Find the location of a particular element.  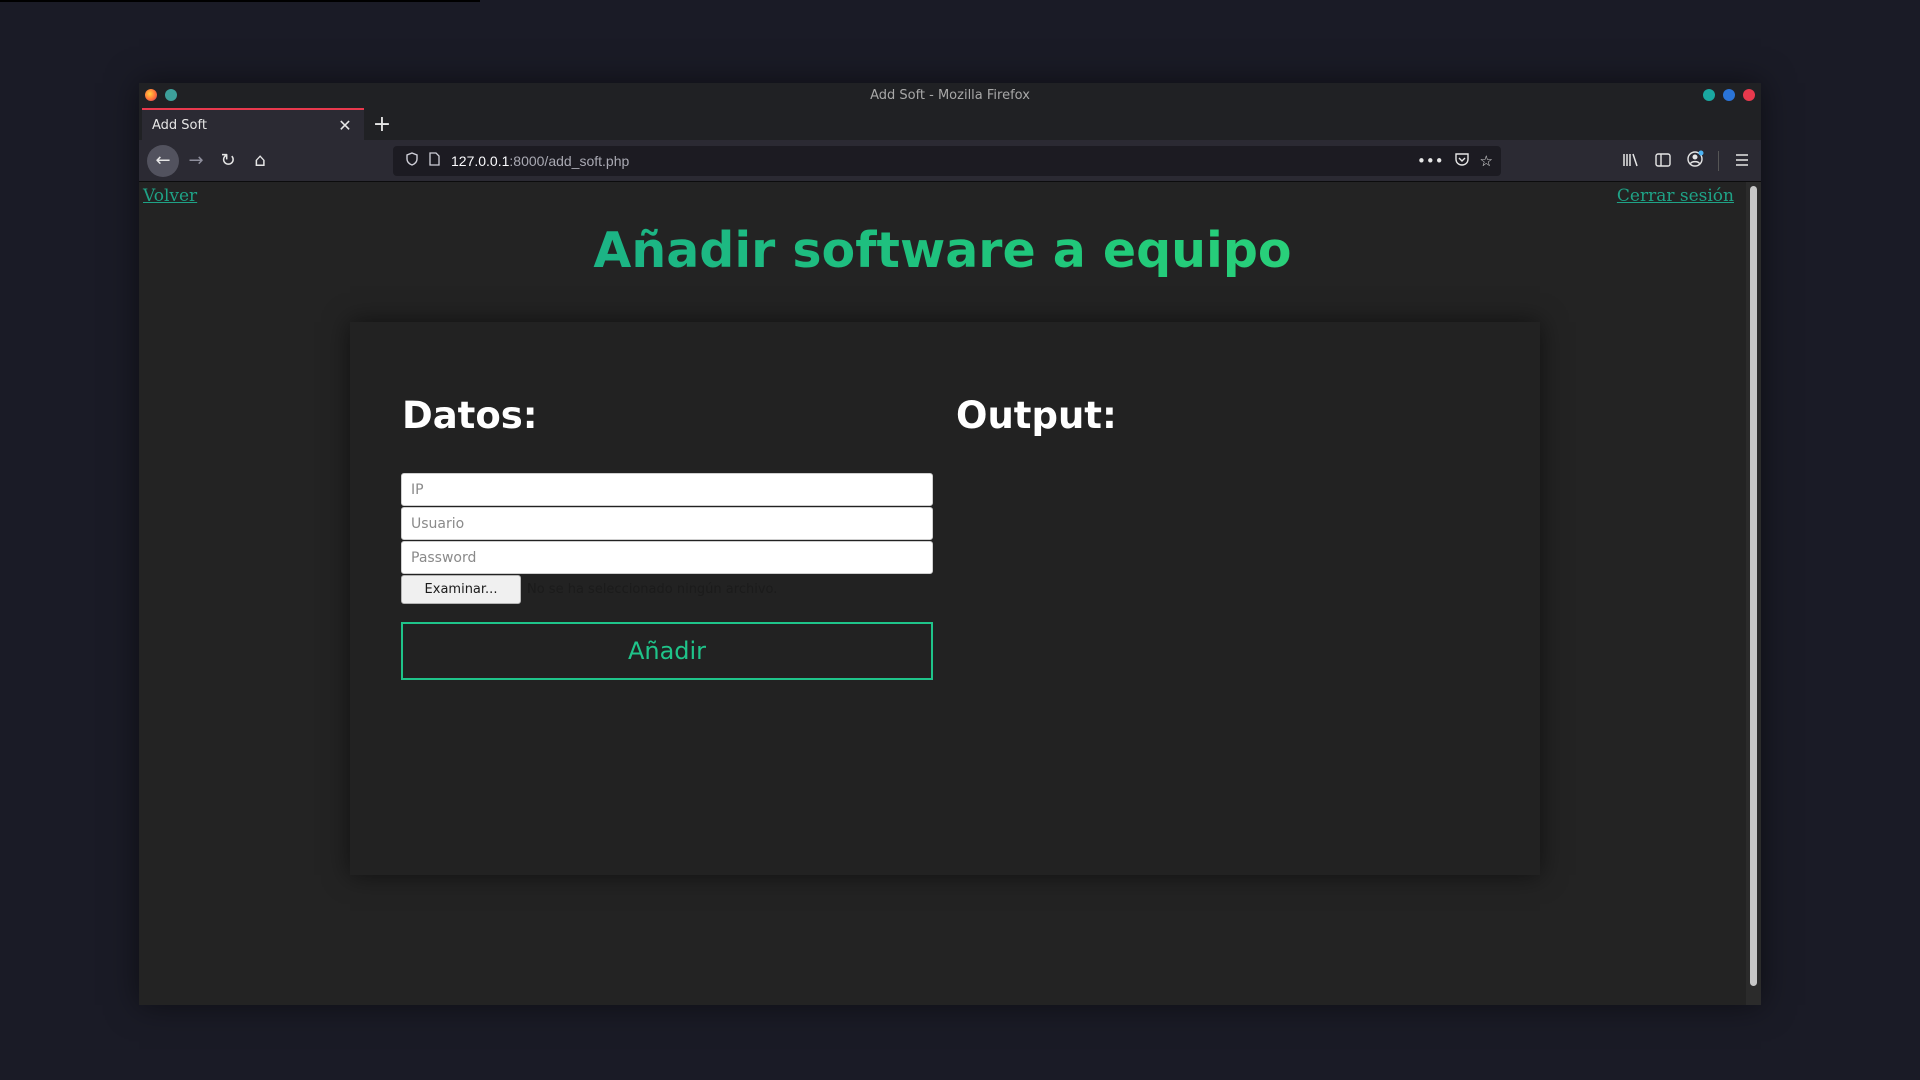

scrollbar-thumb is located at coordinates (1753, 586).